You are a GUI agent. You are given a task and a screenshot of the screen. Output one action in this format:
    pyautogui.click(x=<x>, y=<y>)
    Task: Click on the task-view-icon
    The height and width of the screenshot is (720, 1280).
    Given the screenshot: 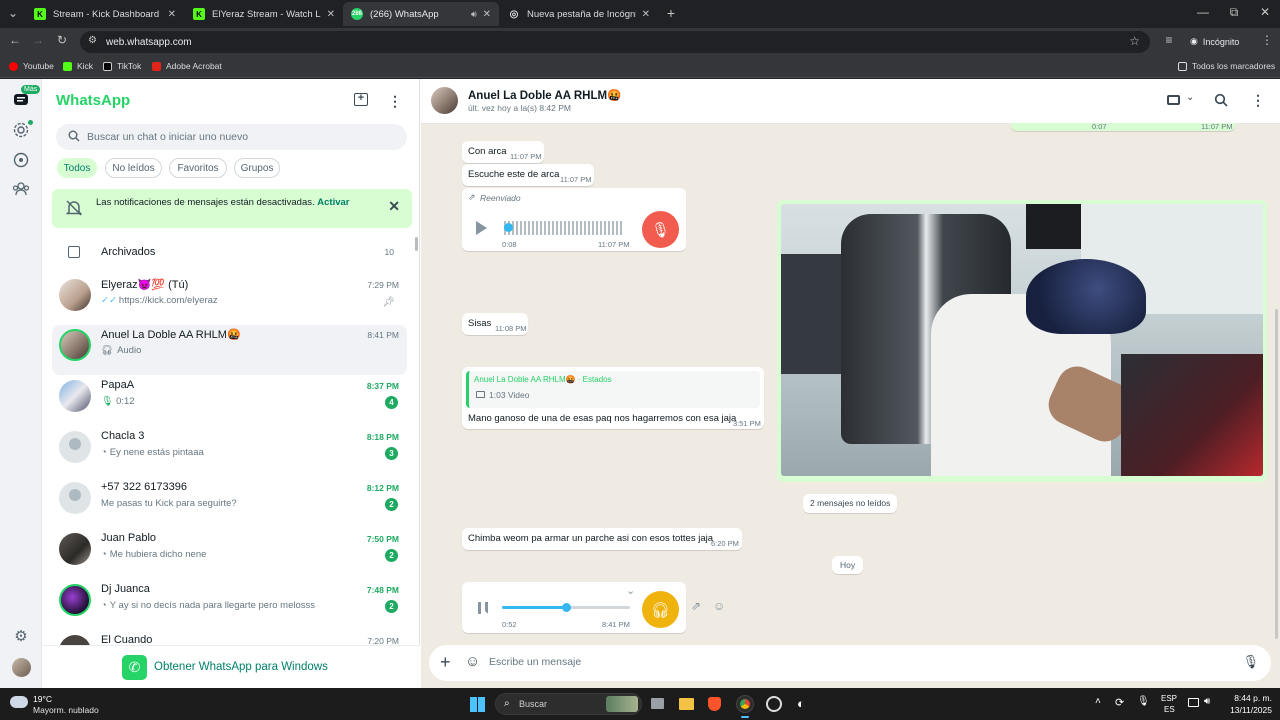 What is the action you would take?
    pyautogui.click(x=657, y=703)
    